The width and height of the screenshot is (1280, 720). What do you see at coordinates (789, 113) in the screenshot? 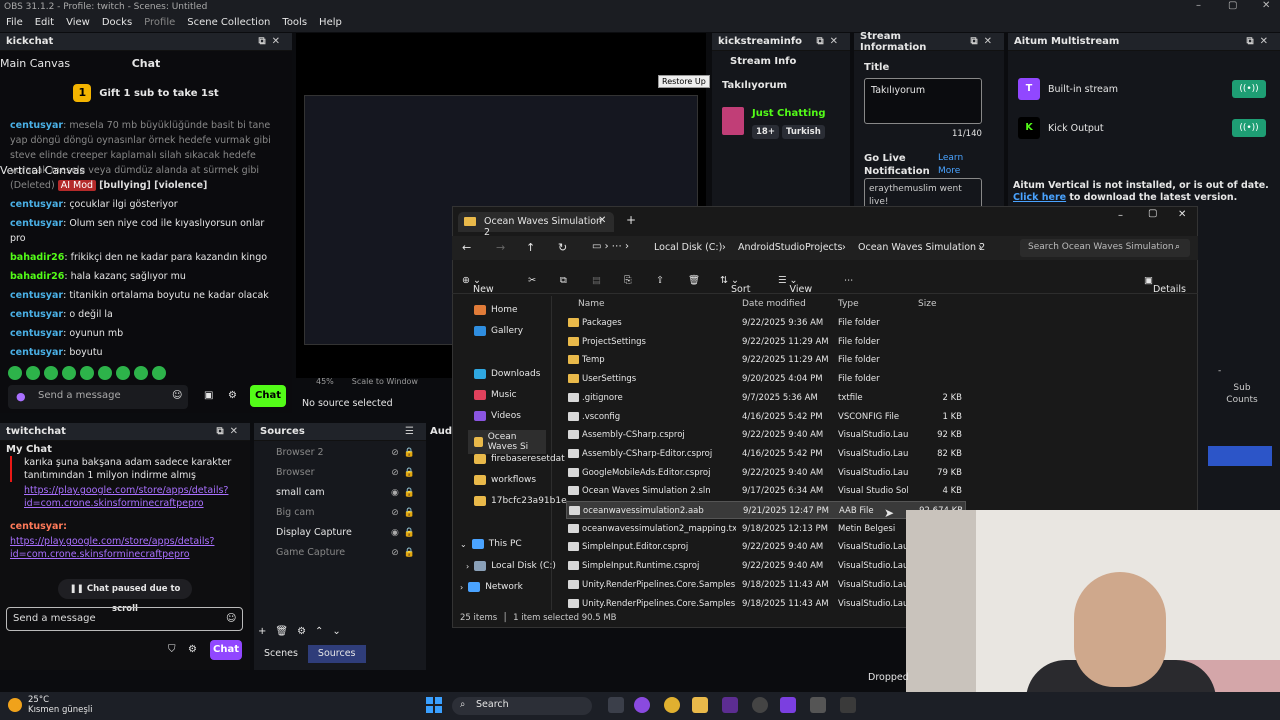
I see `category-name: Just Chatting` at bounding box center [789, 113].